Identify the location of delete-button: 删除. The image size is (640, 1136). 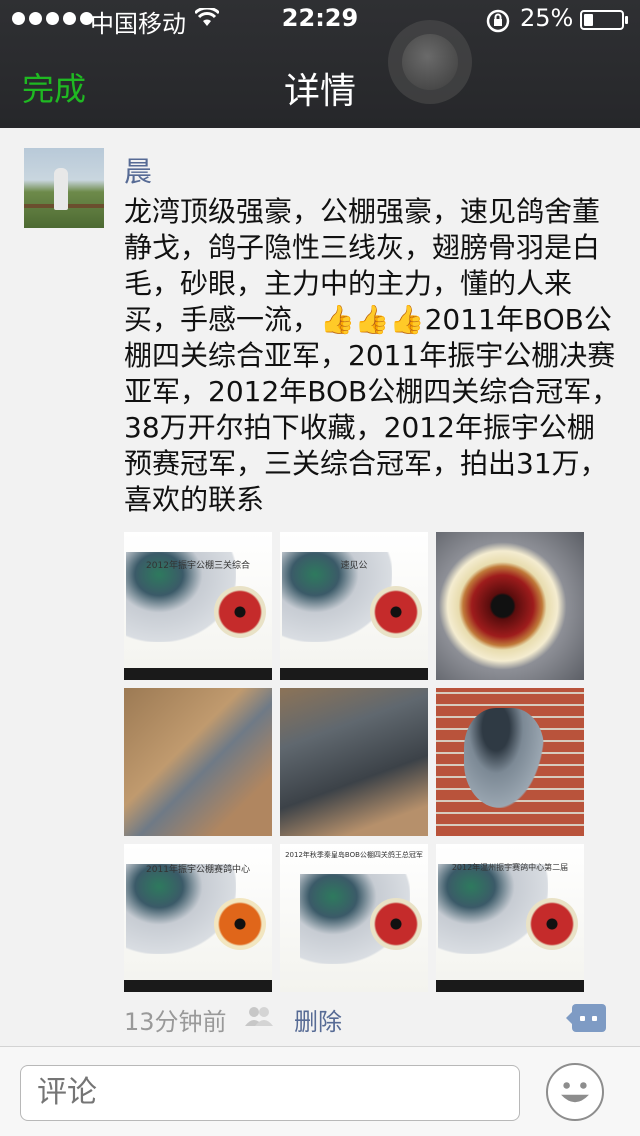
(318, 1019).